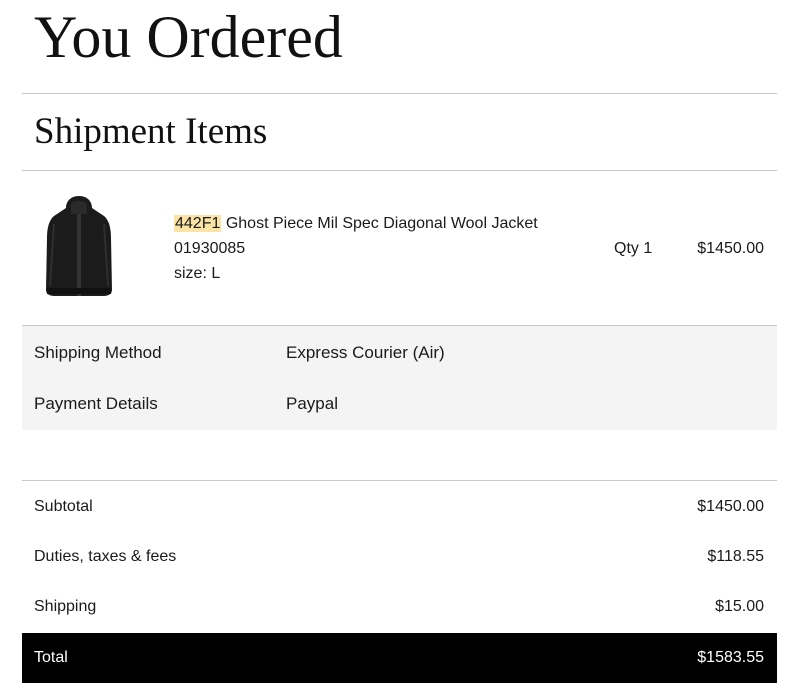 The width and height of the screenshot is (791, 700). Describe the element at coordinates (96, 403) in the screenshot. I see `payment-details-label: Payment Details` at that location.